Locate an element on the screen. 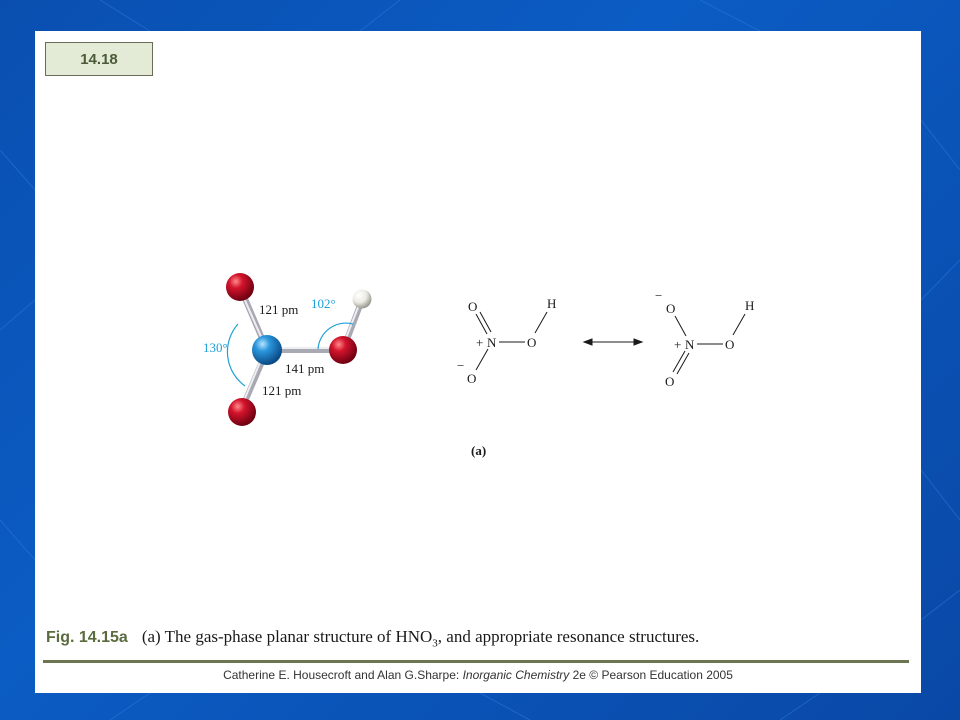 Image resolution: width=960 pixels, height=720 pixels. caption-label: Fig. 14.15a is located at coordinates (87, 637).